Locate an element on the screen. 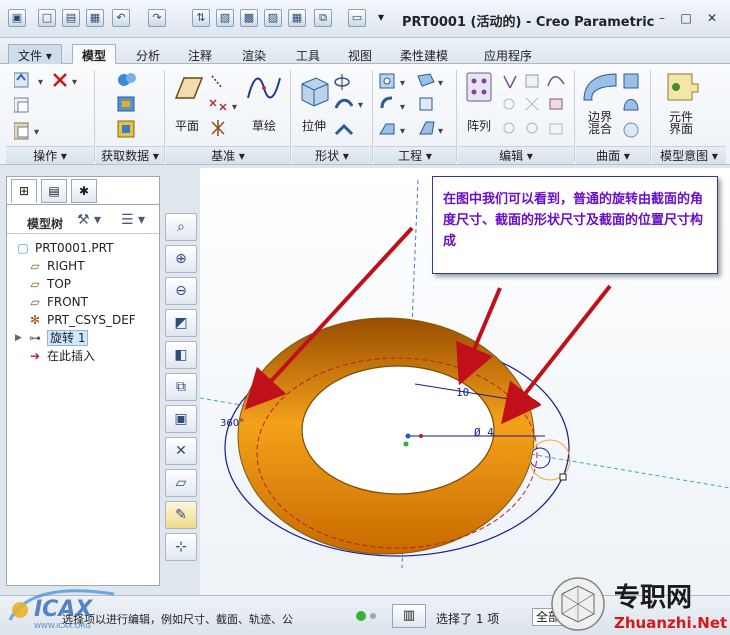 Image resolution: width=730 pixels, height=635 pixels. view-manager-icon: ▣ is located at coordinates (181, 419).